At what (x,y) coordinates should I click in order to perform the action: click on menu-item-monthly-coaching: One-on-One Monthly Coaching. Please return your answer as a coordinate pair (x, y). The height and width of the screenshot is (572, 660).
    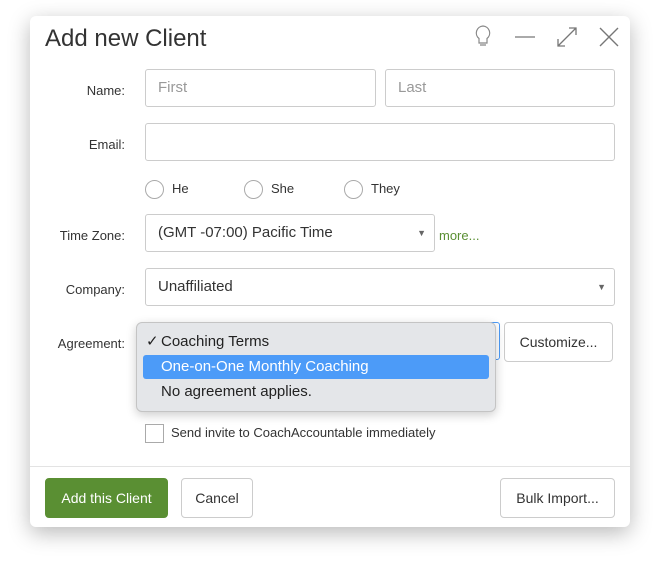
    Looking at the image, I should click on (316, 367).